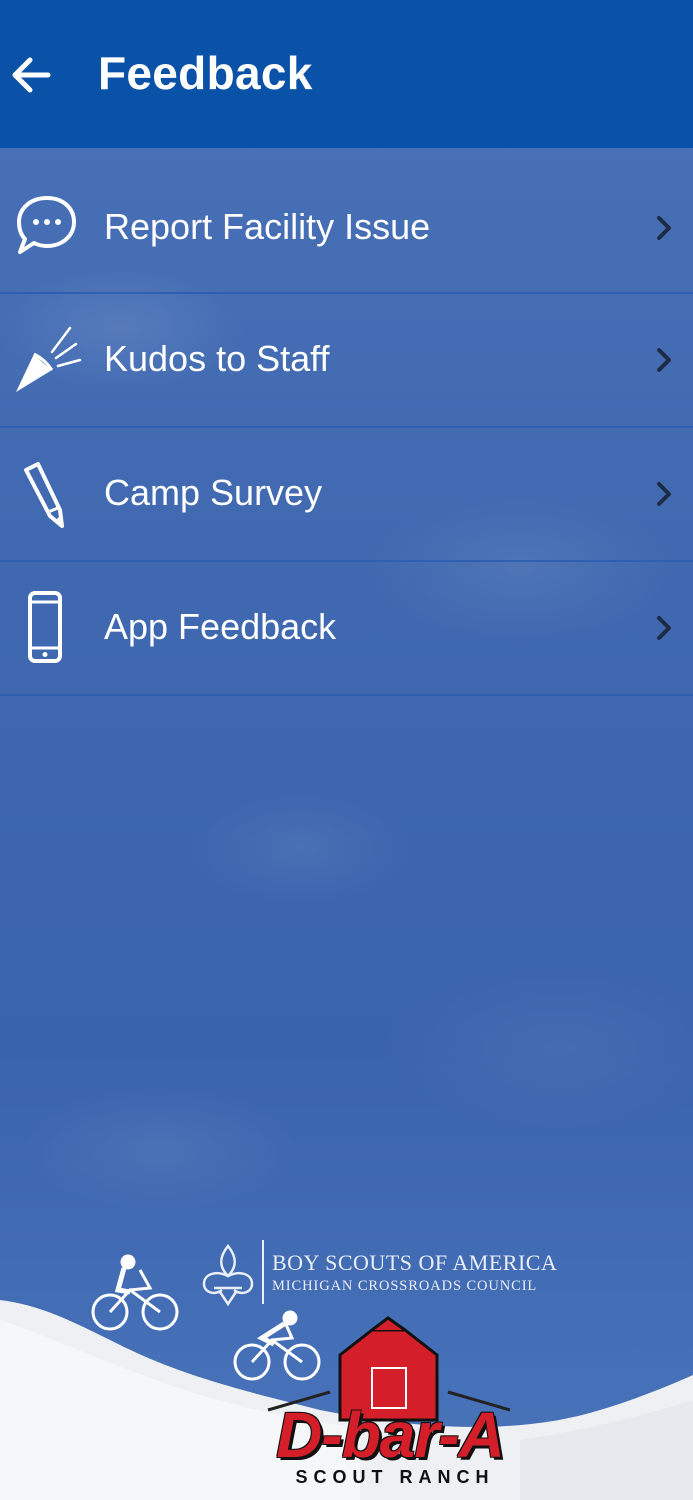 The width and height of the screenshot is (693, 1500). Describe the element at coordinates (390, 1435) in the screenshot. I see `brand-name: D-bar-A` at that location.